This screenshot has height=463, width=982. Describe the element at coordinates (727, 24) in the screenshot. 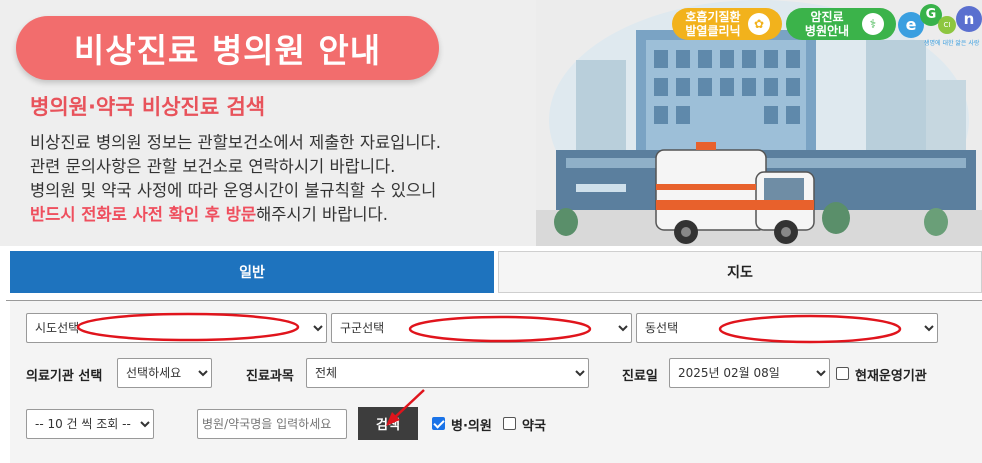

I see `respiratory-clinic-link: 호흡기질환 발열클리닉 ✿` at that location.